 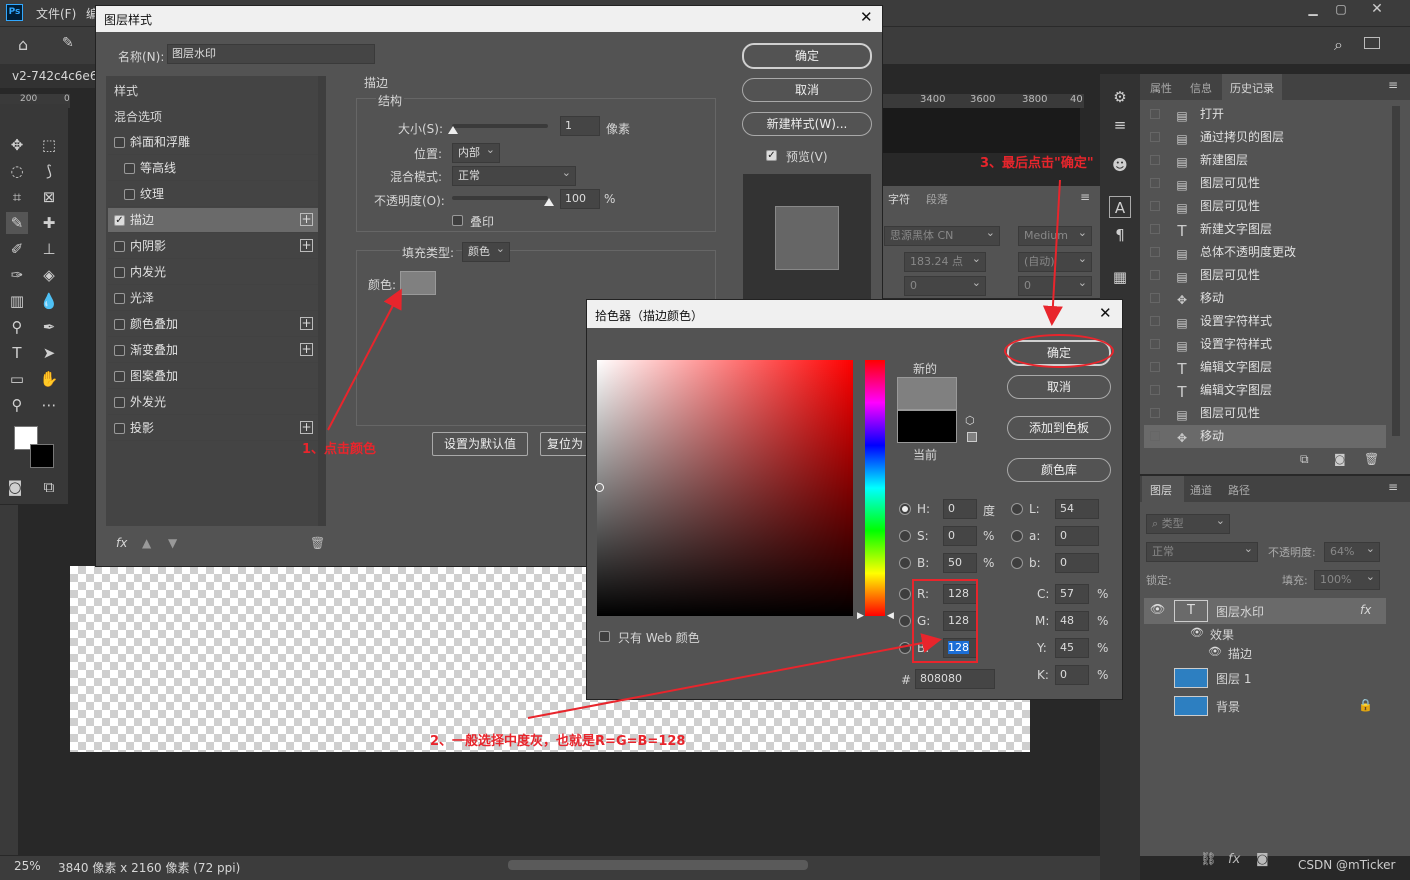 What do you see at coordinates (1037, 163) in the screenshot?
I see `annotation-3: 3、最后点击"确定"` at bounding box center [1037, 163].